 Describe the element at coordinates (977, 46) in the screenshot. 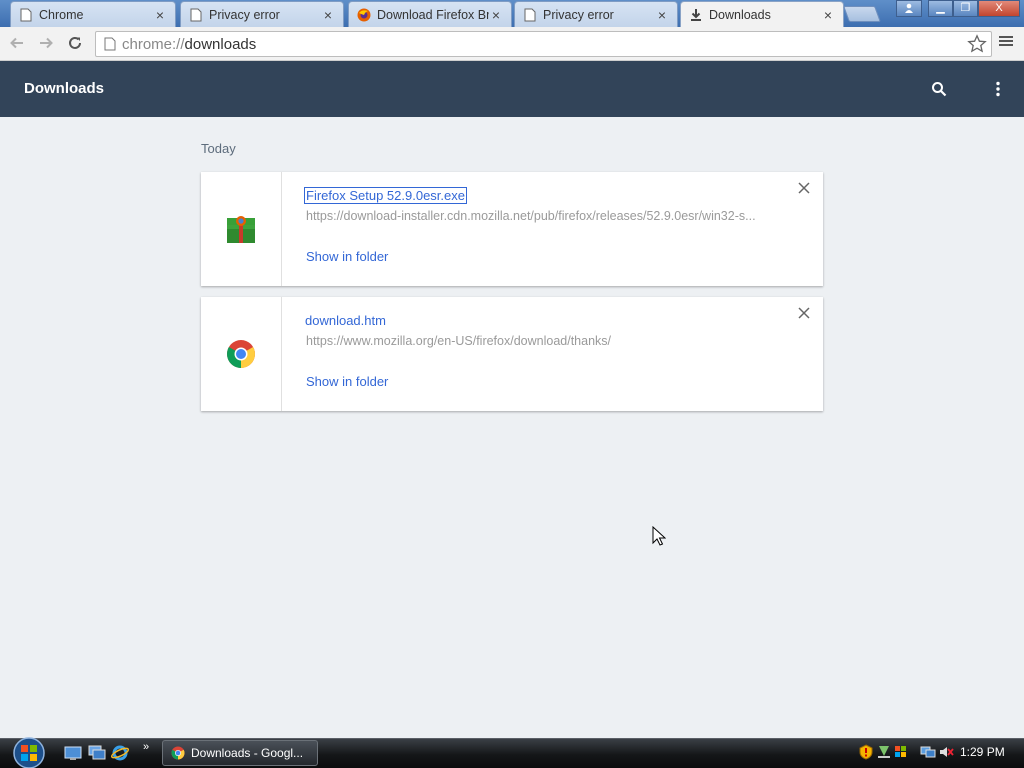

I see `bookmark-star-icon` at that location.